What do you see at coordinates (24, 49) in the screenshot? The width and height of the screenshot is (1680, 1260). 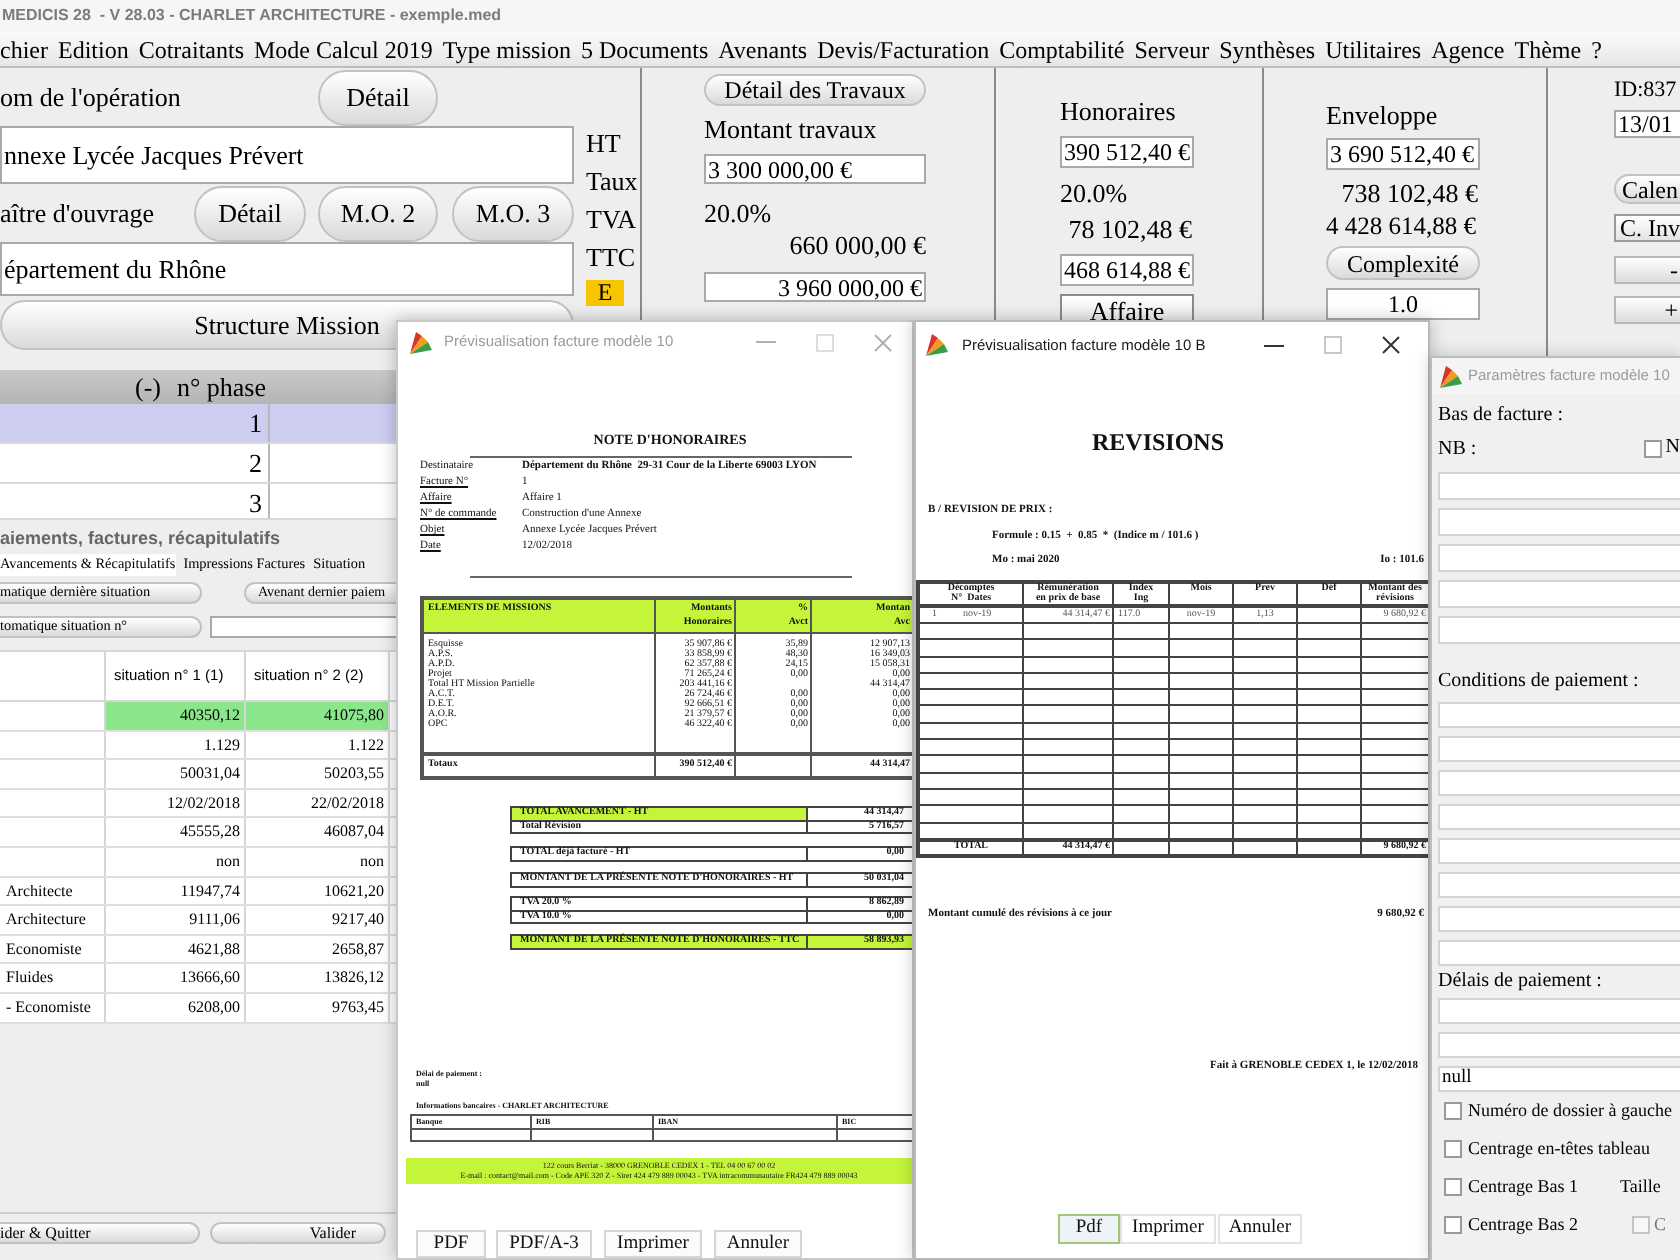 I see `menu-item: chier` at bounding box center [24, 49].